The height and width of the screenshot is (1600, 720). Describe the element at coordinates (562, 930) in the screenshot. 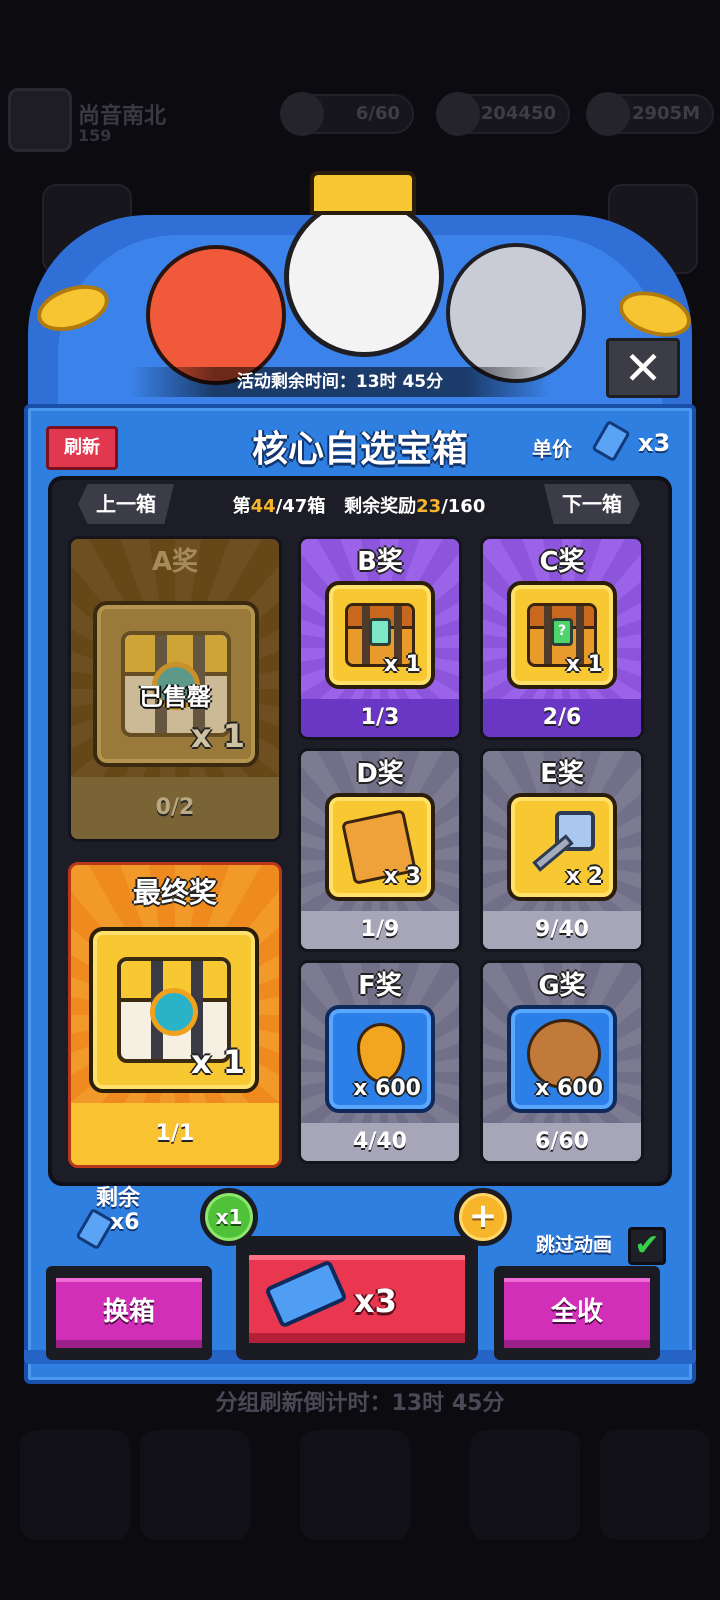

I see `prize-e-count: 9/40` at that location.